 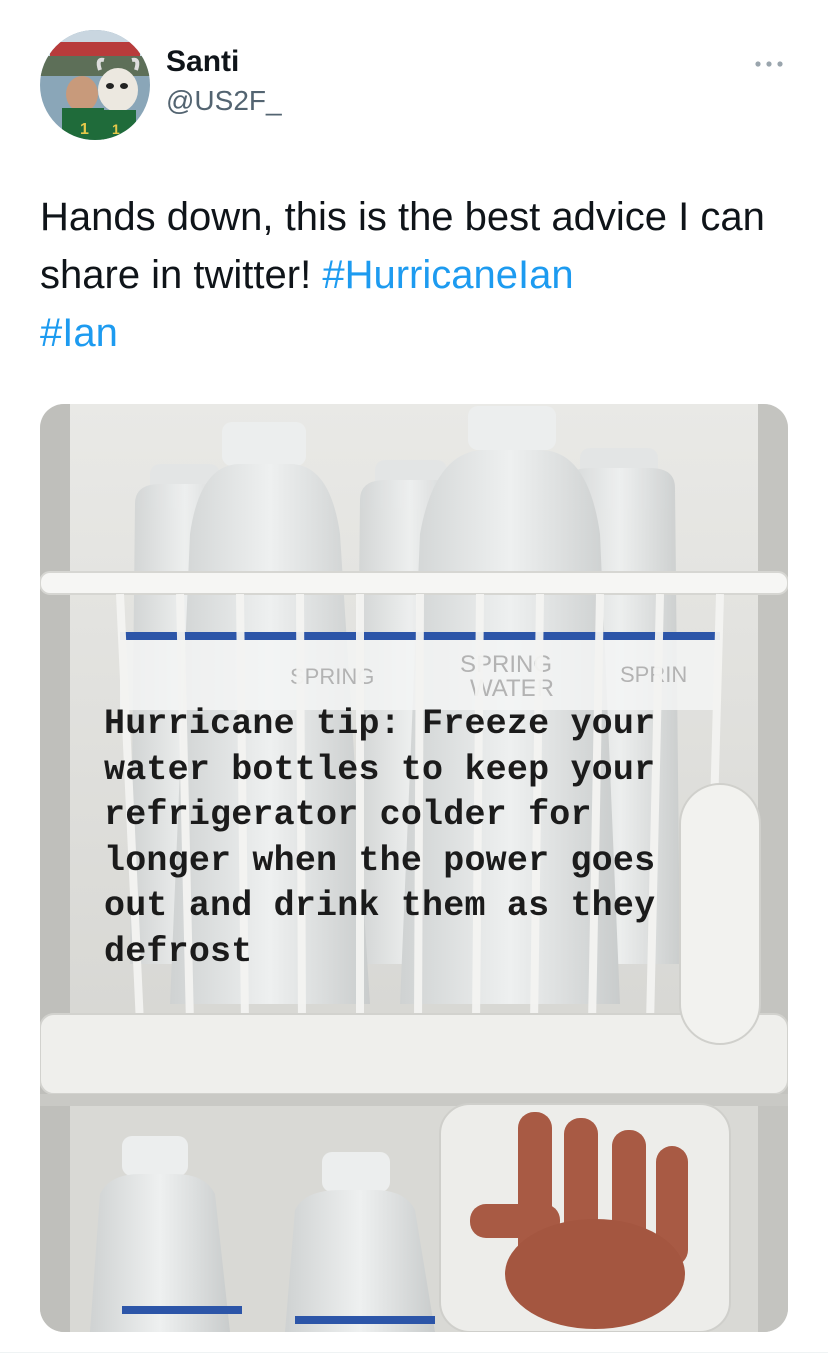 What do you see at coordinates (224, 101) in the screenshot?
I see `author-handle: @US2F_` at bounding box center [224, 101].